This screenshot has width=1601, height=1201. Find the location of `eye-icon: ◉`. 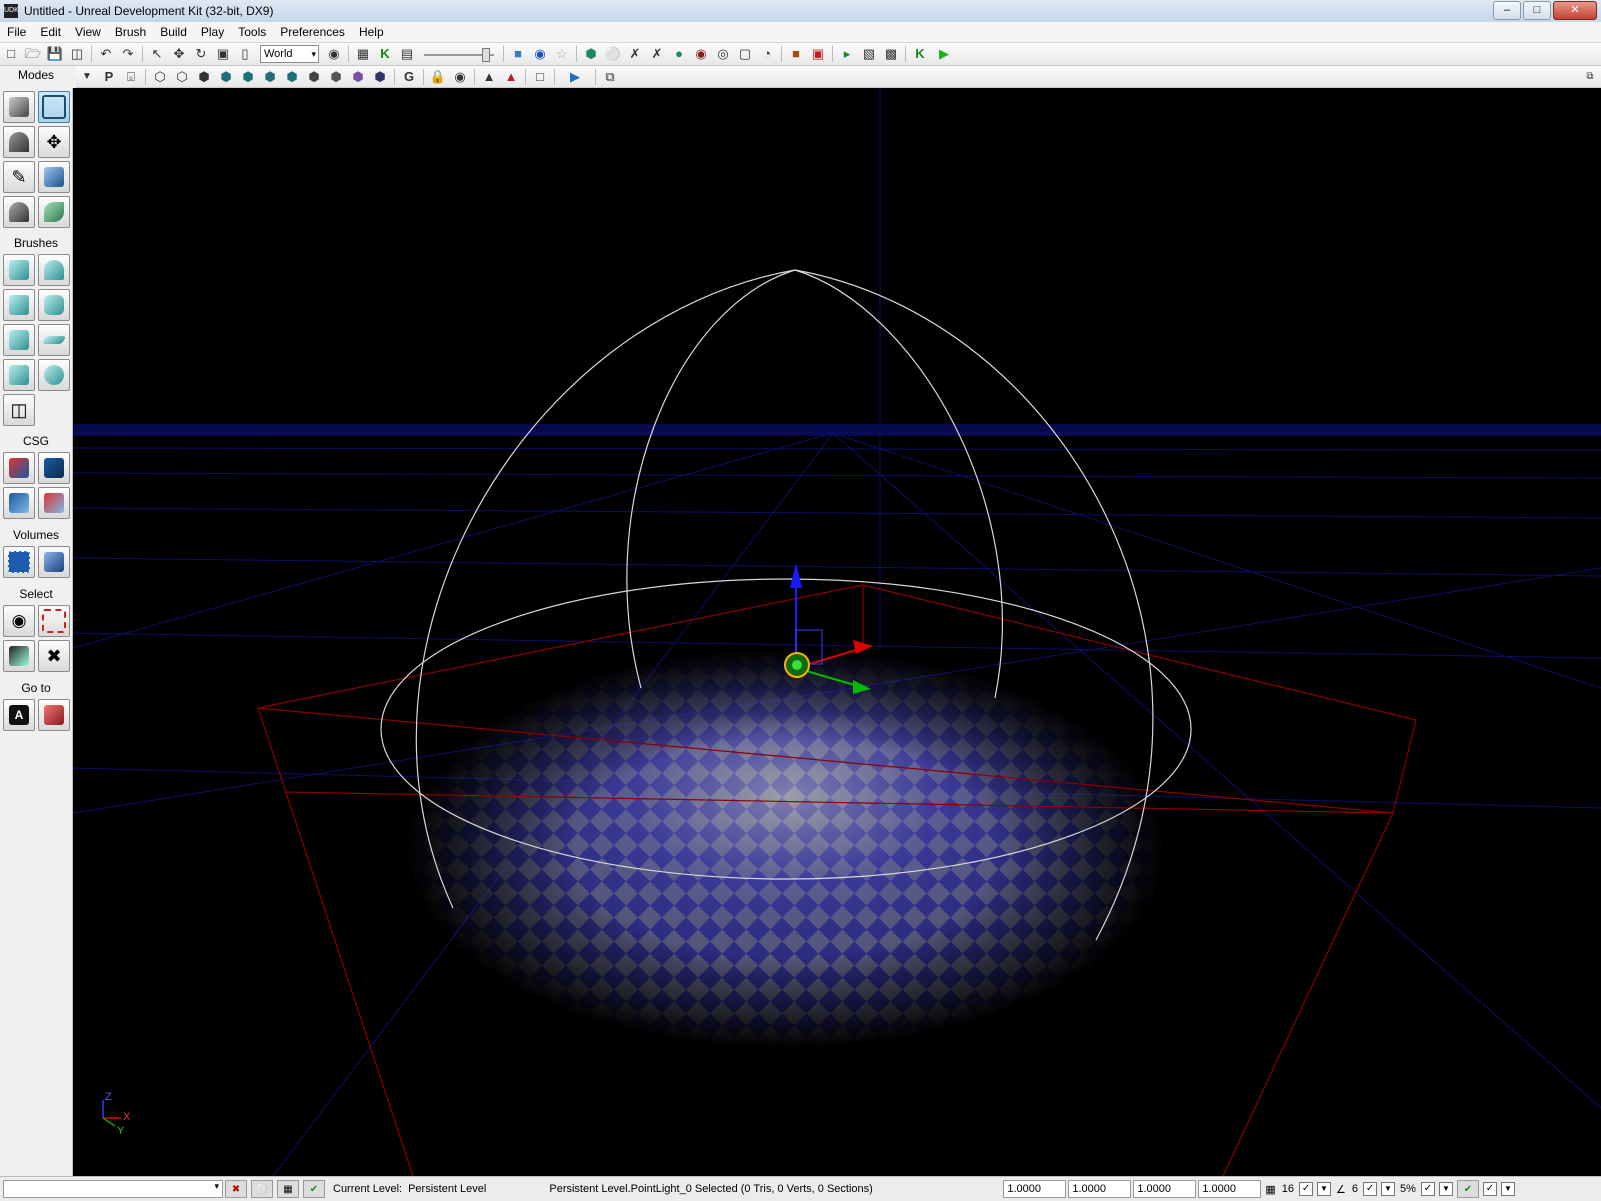

eye-icon: ◉ is located at coordinates (460, 77).